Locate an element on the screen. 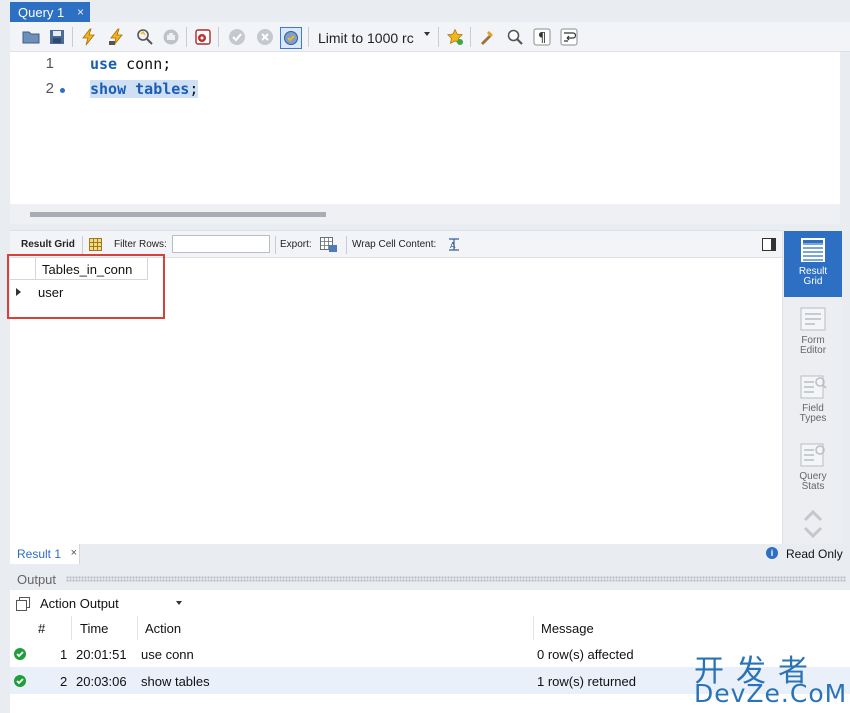 Image resolution: width=850 pixels, height=713 pixels. query-toolbar: Limit to 1000 rc ¶ is located at coordinates (430, 37).